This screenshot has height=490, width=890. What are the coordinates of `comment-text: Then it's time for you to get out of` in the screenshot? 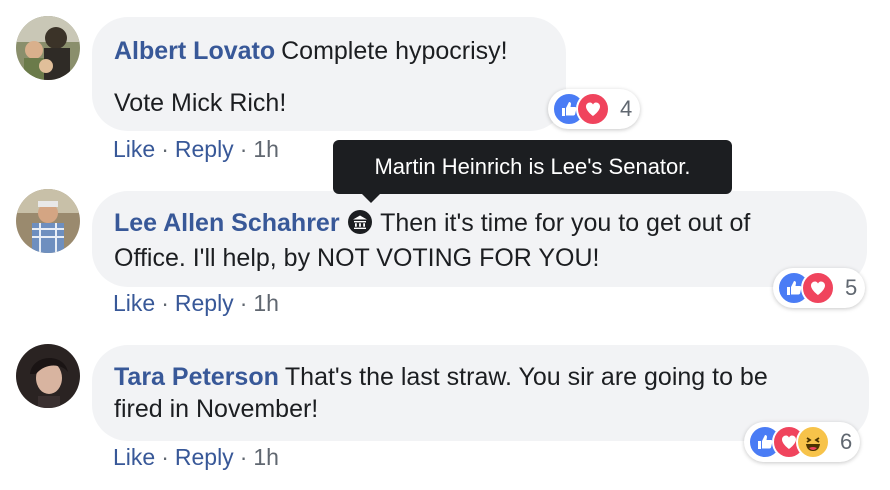 It's located at (565, 223).